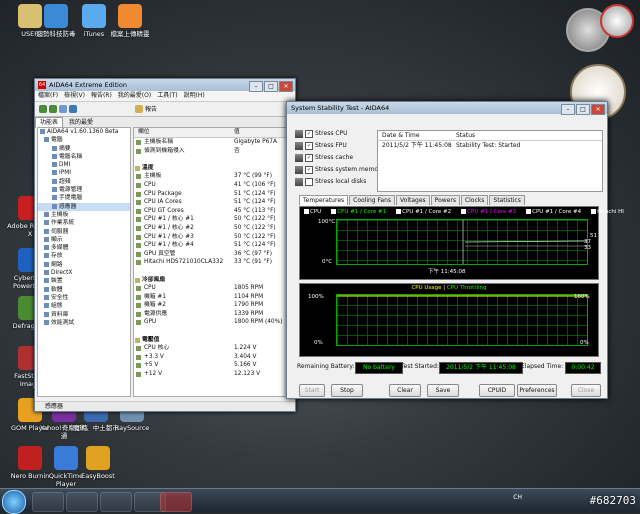  Describe the element at coordinates (84, 223) in the screenshot. I see `tree-item: 作業系統` at that location.